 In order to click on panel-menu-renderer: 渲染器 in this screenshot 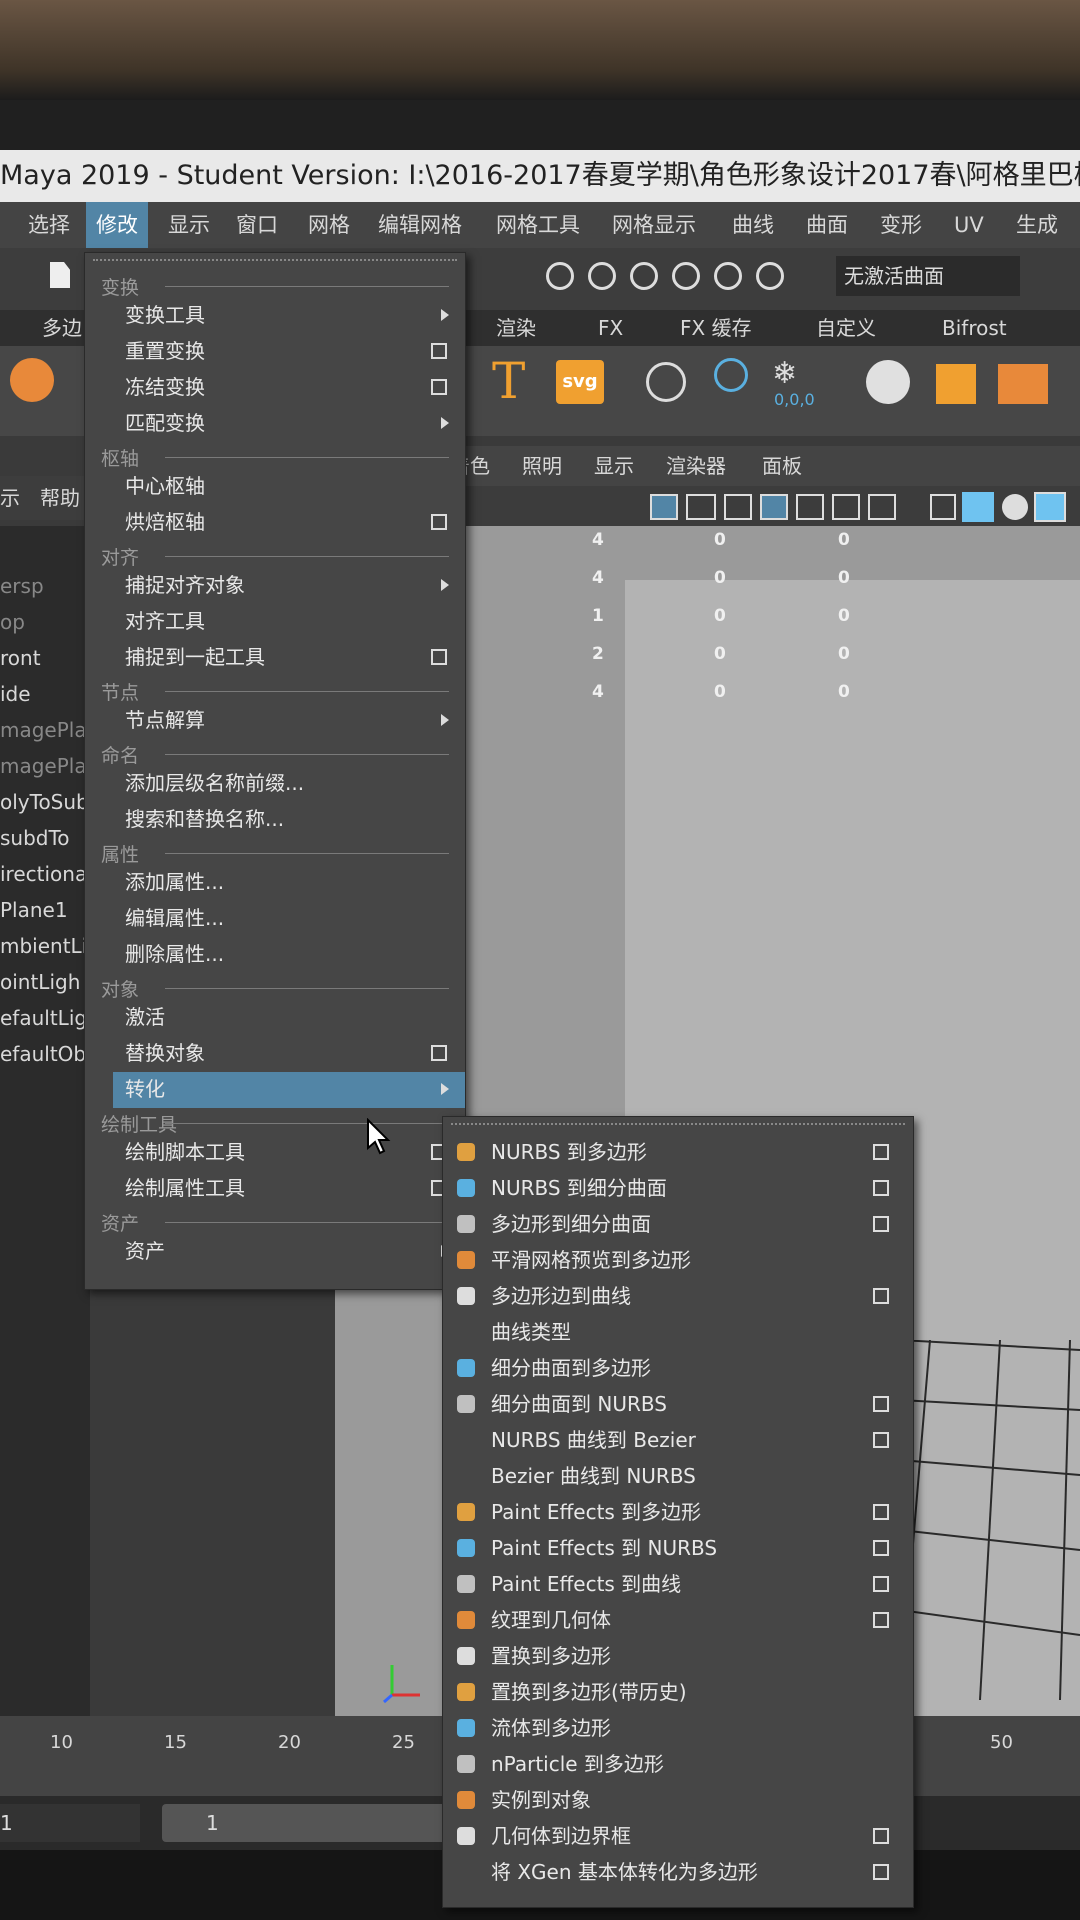, I will do `click(696, 466)`.